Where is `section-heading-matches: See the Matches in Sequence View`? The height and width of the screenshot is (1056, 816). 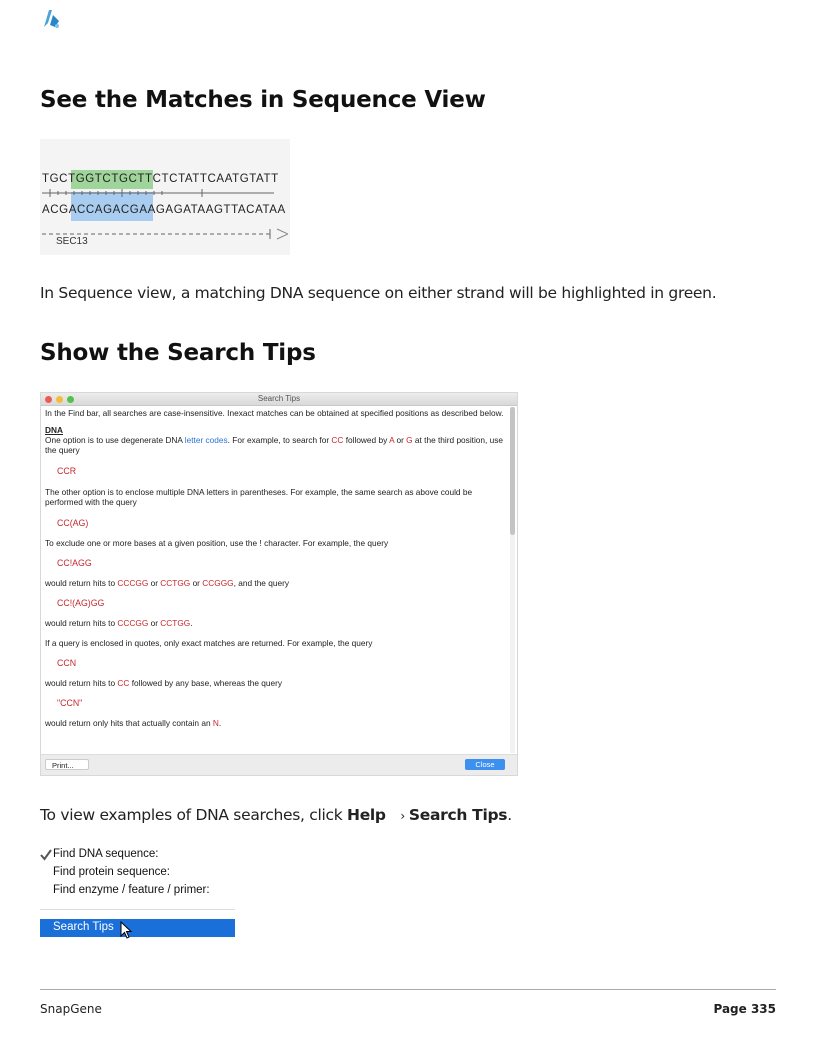
section-heading-matches: See the Matches in Sequence View is located at coordinates (263, 100).